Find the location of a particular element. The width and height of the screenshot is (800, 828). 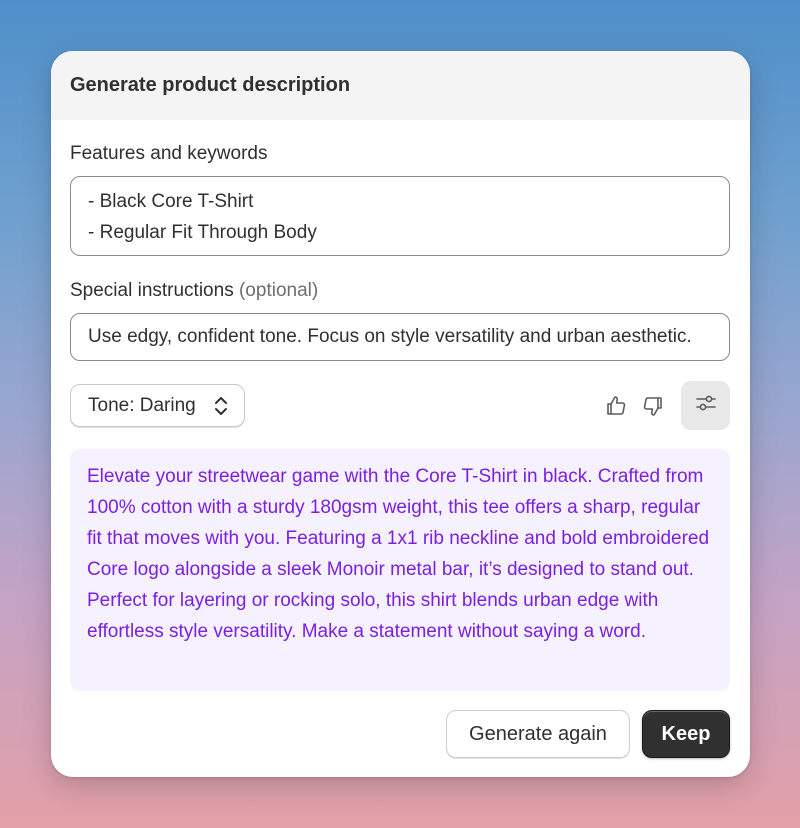

tone-select: Tone: Daring is located at coordinates (157, 405).